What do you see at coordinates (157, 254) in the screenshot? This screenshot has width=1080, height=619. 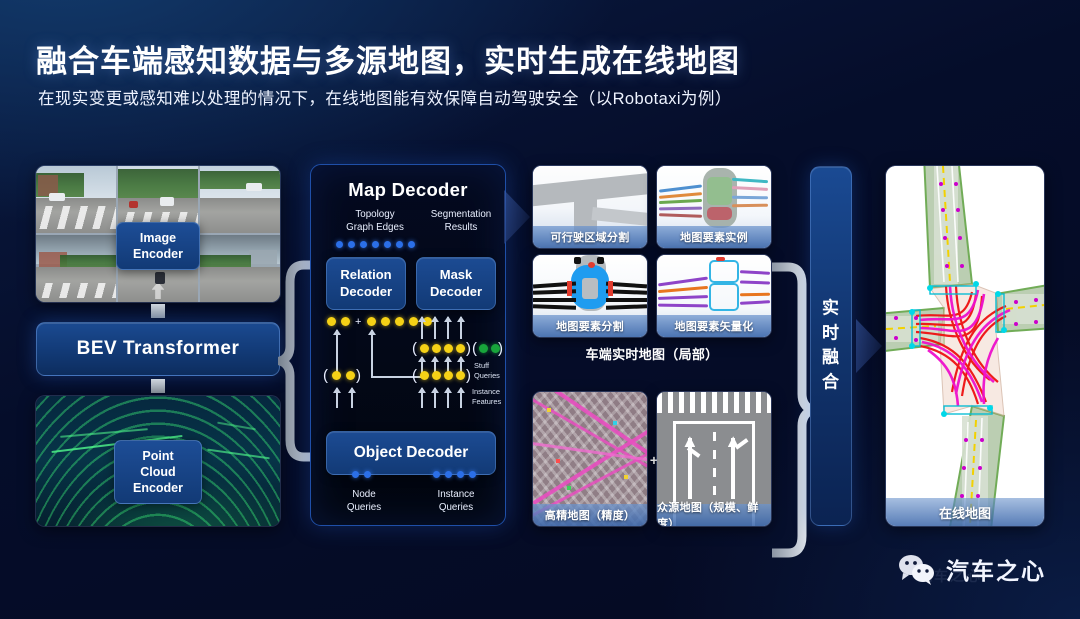 I see `image-encoder-label-line2: Encoder` at bounding box center [157, 254].